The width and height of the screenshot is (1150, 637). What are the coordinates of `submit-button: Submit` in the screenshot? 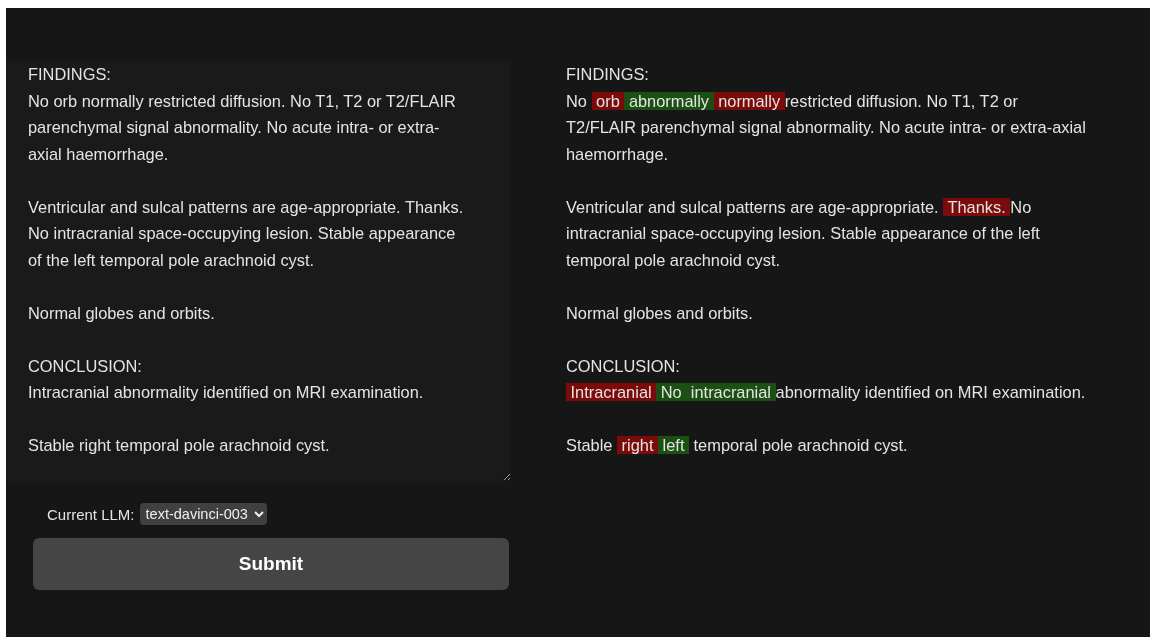 It's located at (271, 564).